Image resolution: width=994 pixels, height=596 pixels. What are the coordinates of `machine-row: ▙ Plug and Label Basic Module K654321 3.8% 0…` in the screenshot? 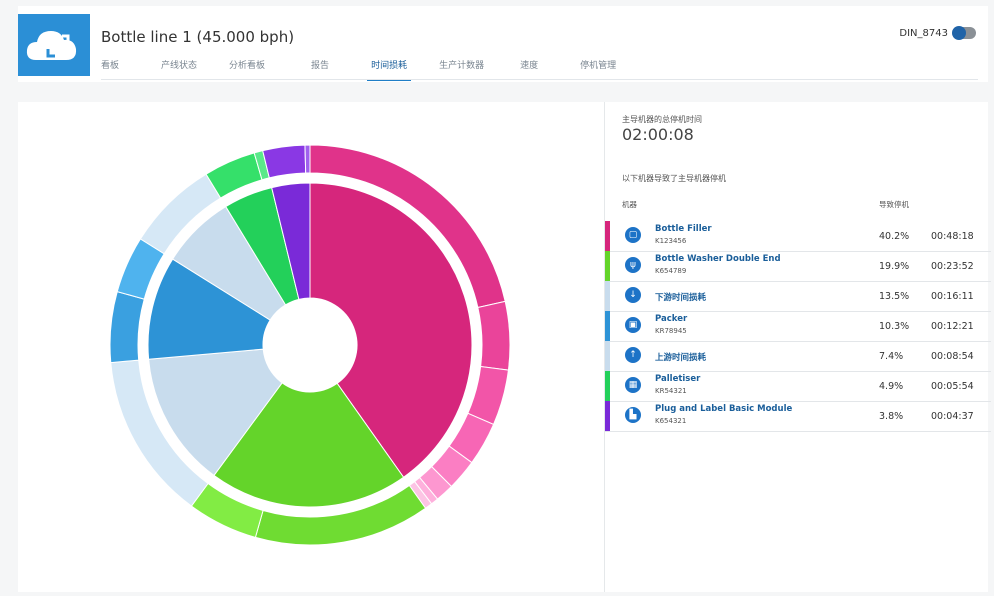 It's located at (798, 416).